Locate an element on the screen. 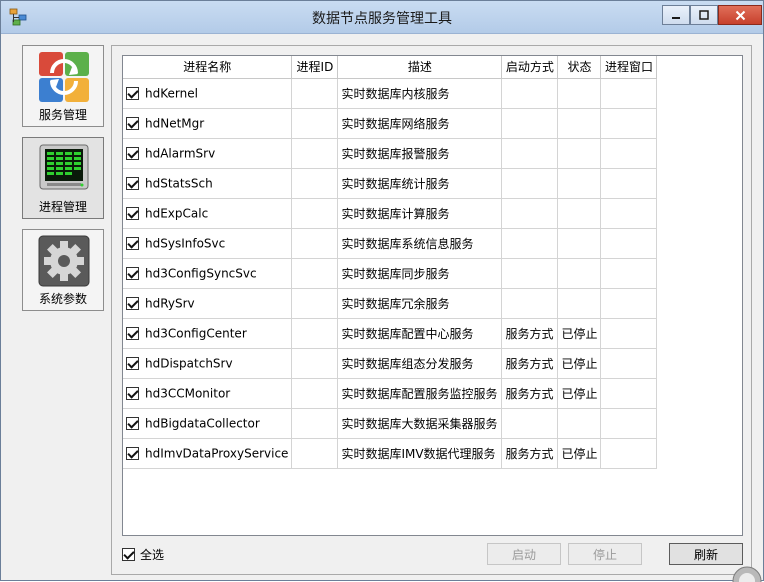 This screenshot has width=764, height=582. stop-button: 停止 is located at coordinates (605, 554).